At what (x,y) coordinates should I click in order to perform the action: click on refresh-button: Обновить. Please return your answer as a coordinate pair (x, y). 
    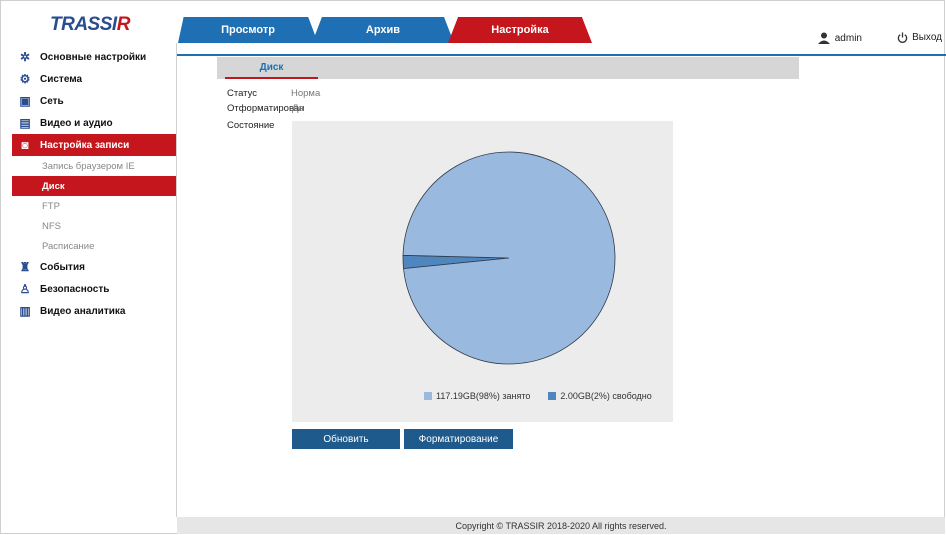
    Looking at the image, I should click on (346, 439).